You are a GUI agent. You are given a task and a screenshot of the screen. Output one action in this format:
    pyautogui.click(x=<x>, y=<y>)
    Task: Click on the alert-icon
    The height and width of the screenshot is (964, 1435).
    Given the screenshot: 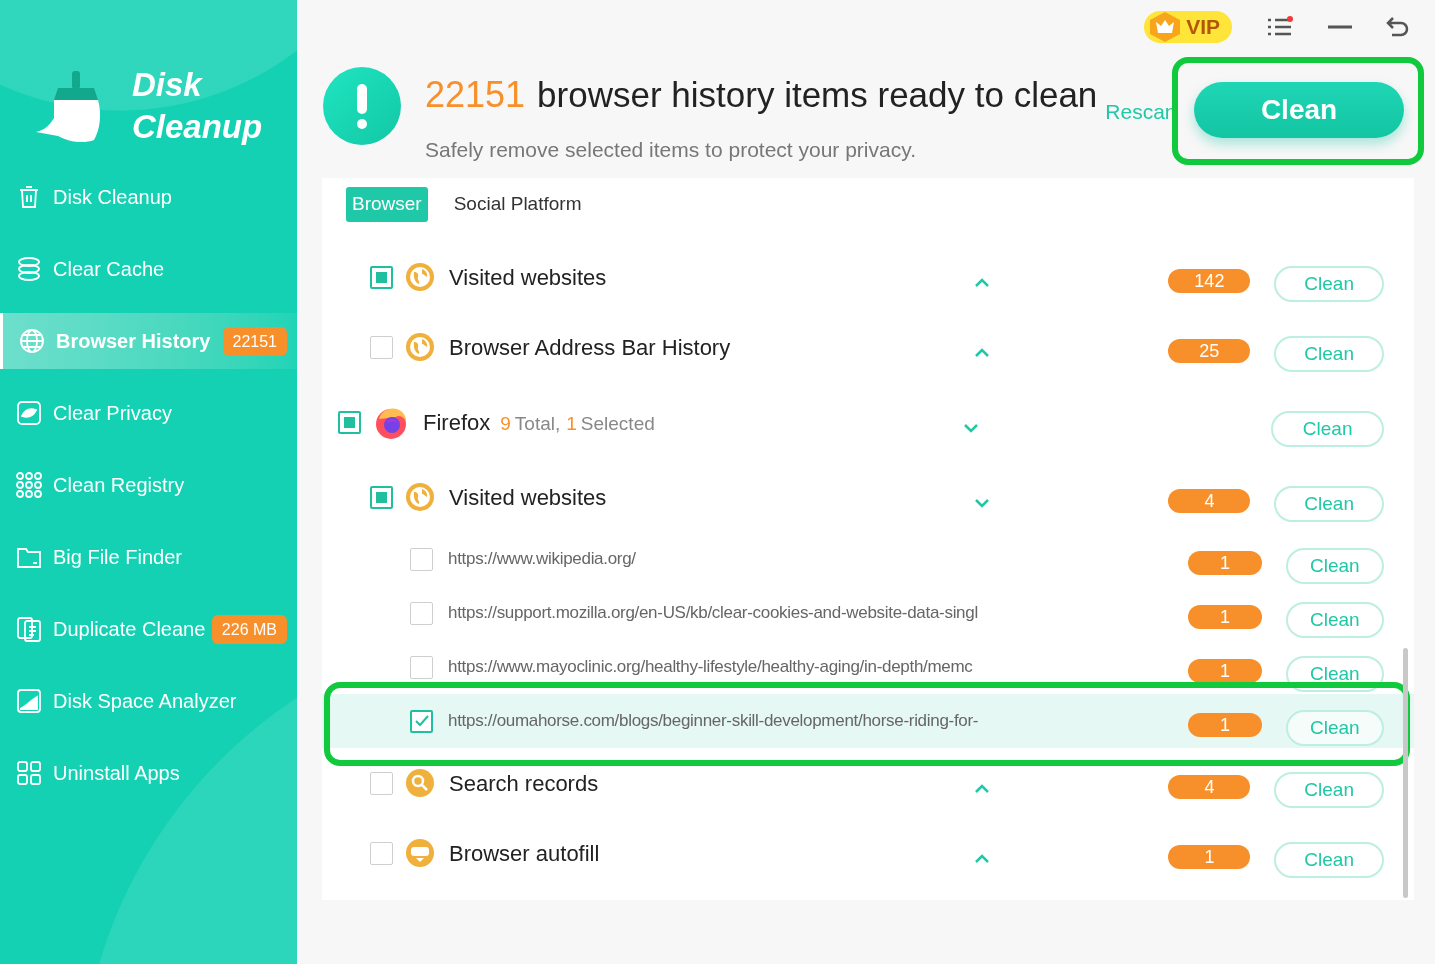 What is the action you would take?
    pyautogui.click(x=362, y=106)
    